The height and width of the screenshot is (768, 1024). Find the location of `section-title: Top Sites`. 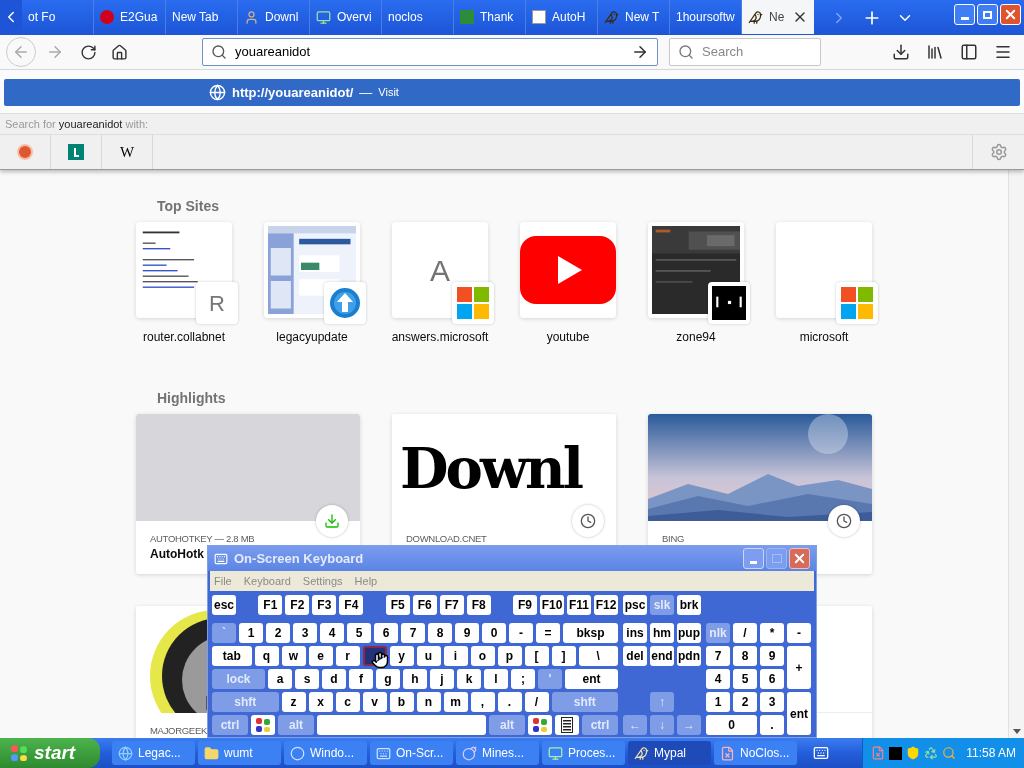

section-title: Top Sites is located at coordinates (188, 206).